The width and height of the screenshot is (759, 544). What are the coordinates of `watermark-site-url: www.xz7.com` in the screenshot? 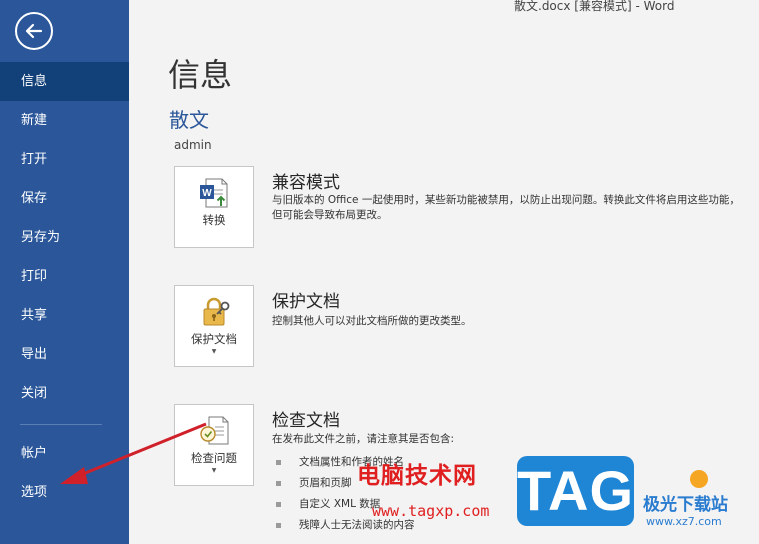 It's located at (684, 521).